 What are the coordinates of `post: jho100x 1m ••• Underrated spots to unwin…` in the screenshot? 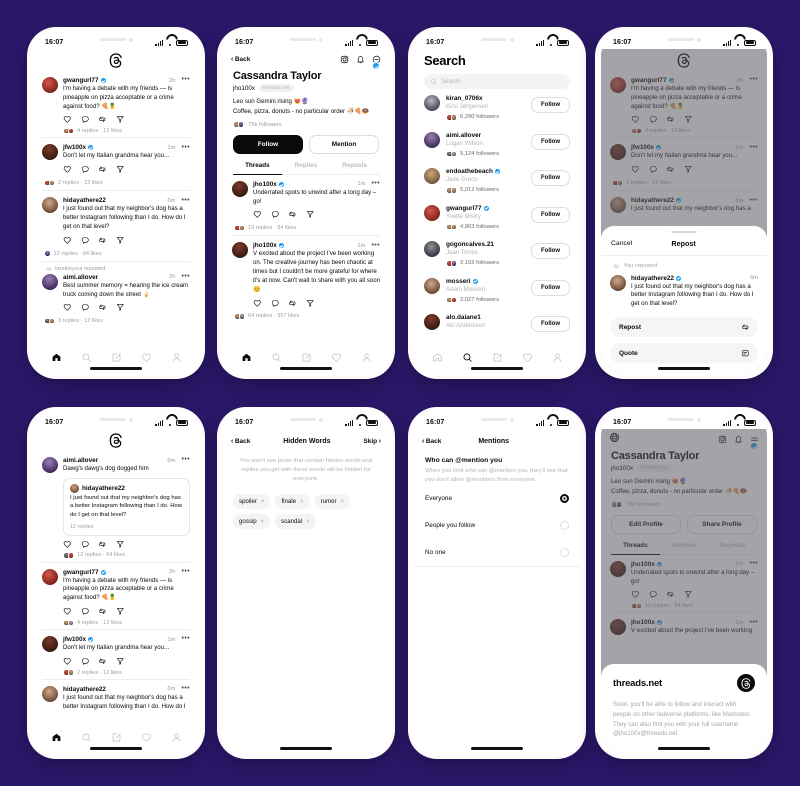 It's located at (306, 198).